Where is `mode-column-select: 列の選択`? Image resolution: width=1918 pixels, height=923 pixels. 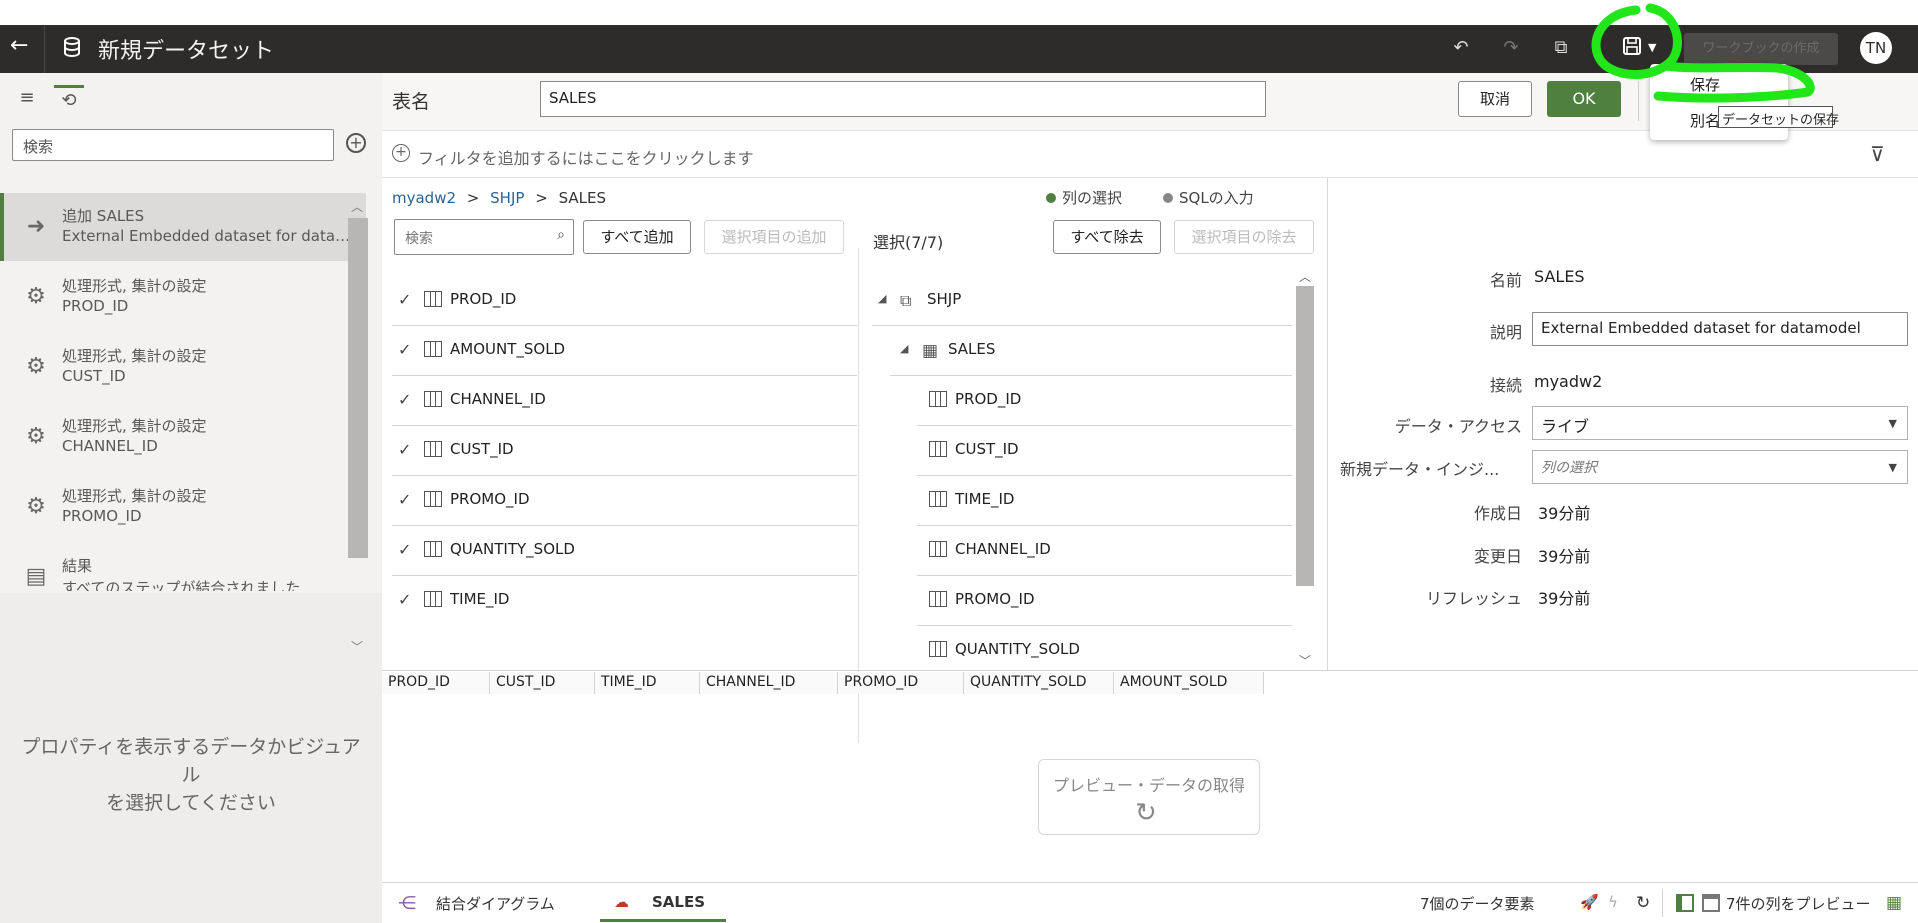 mode-column-select: 列の選択 is located at coordinates (1084, 197).